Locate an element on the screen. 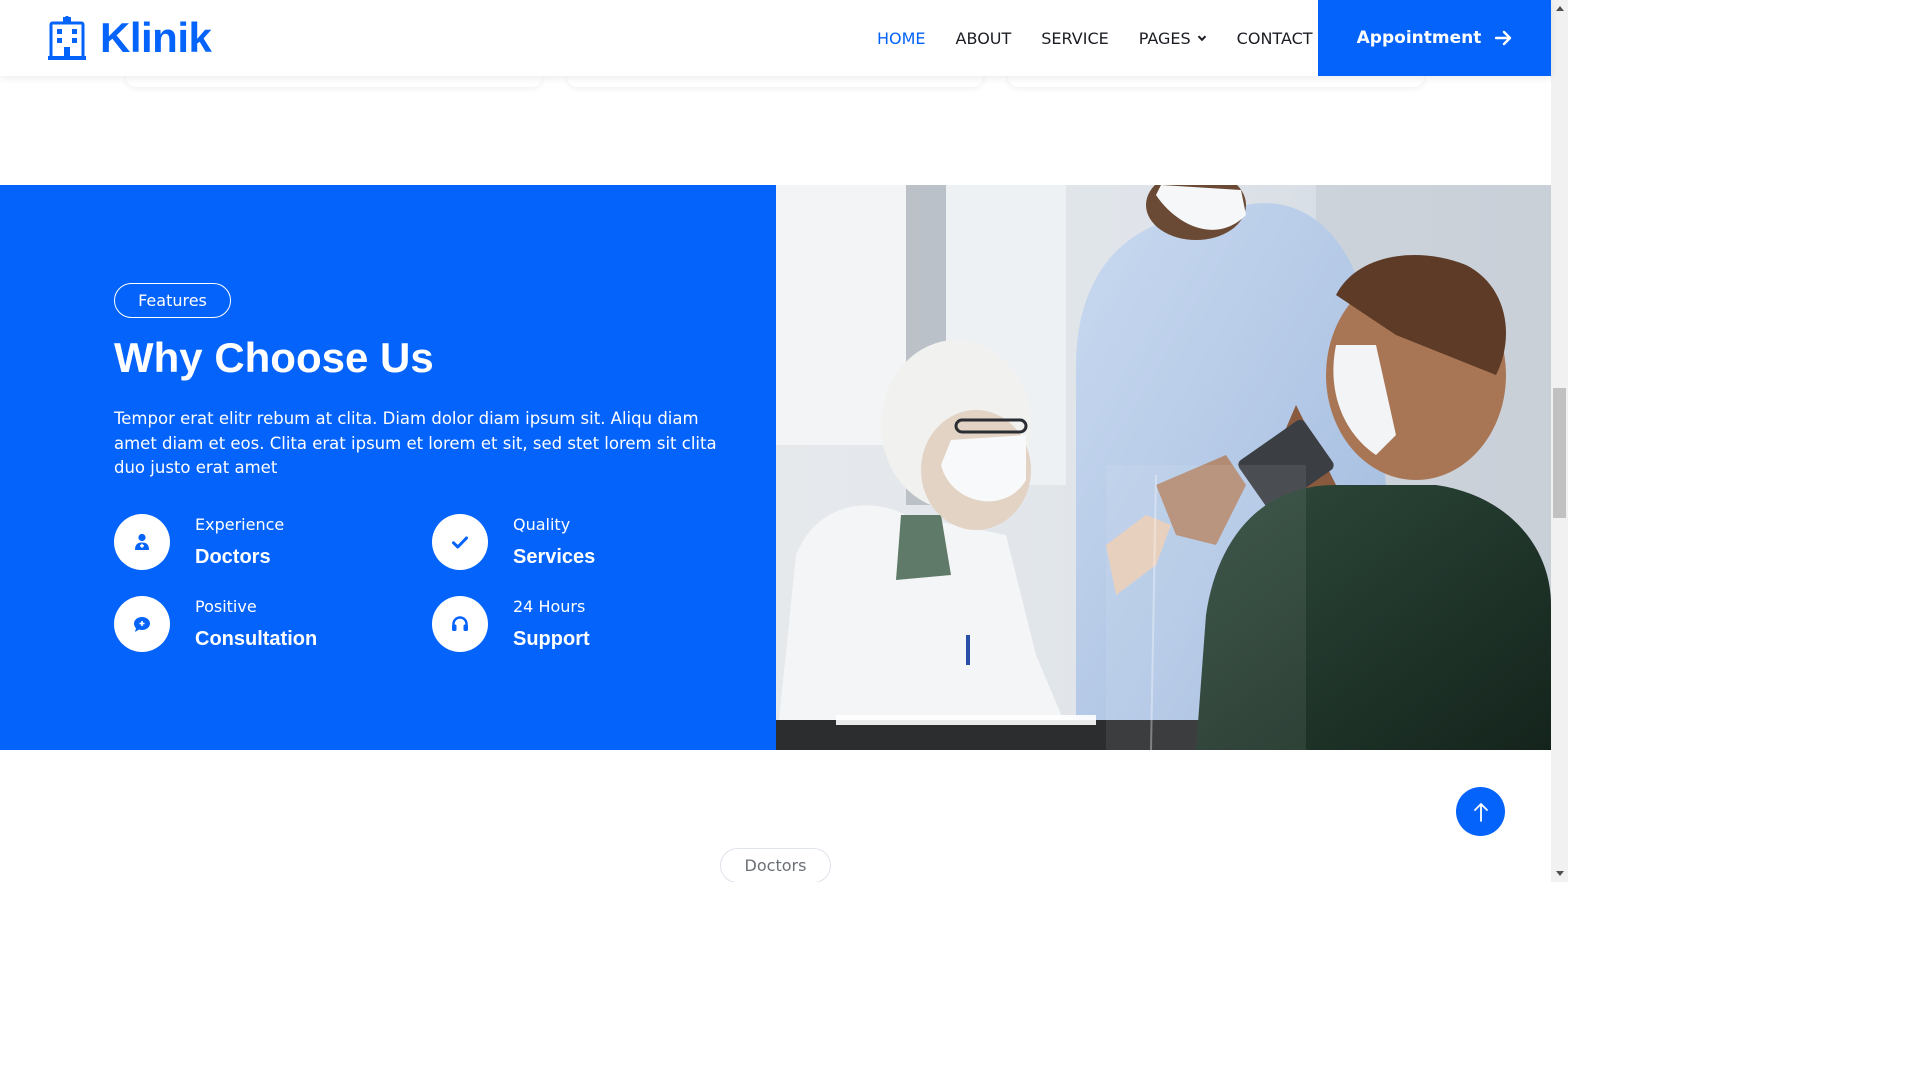  brand-name: Klinik is located at coordinates (156, 37).